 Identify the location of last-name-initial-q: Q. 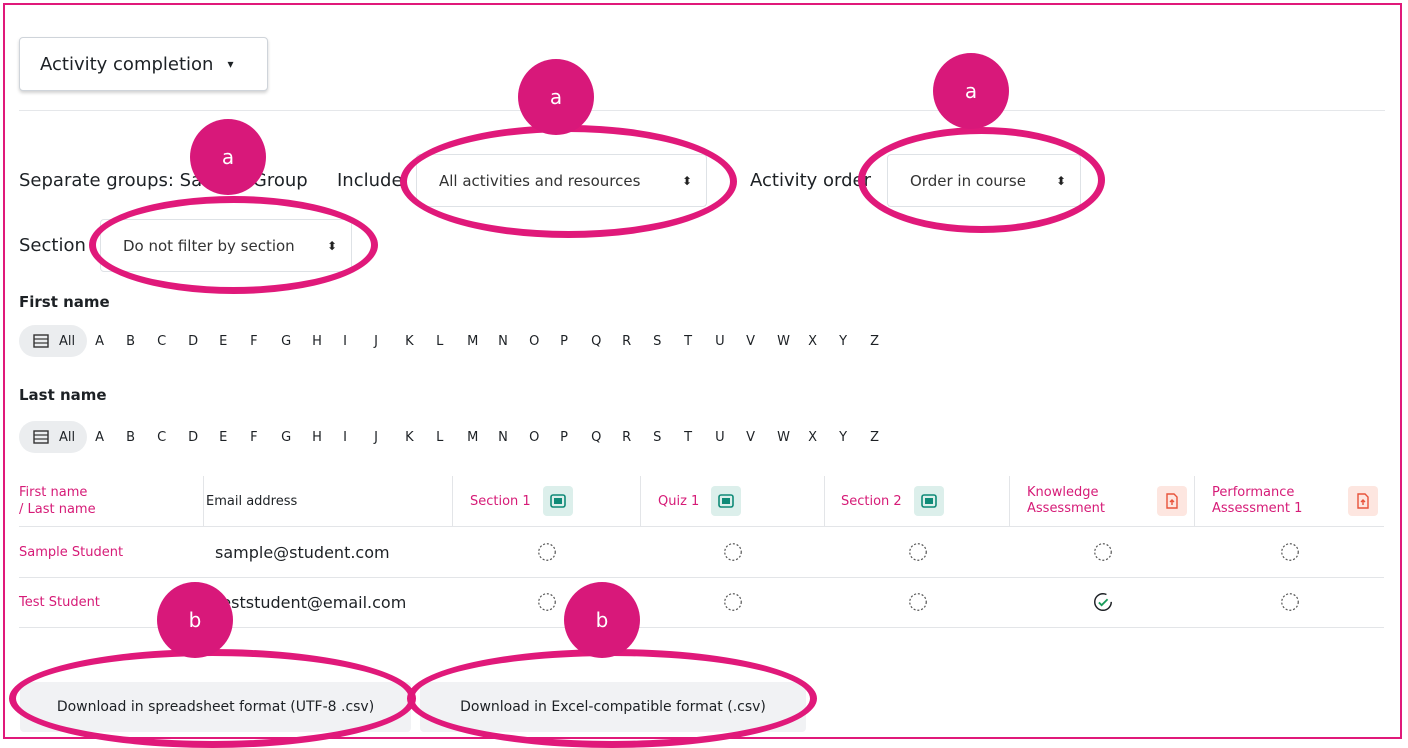
(604, 437).